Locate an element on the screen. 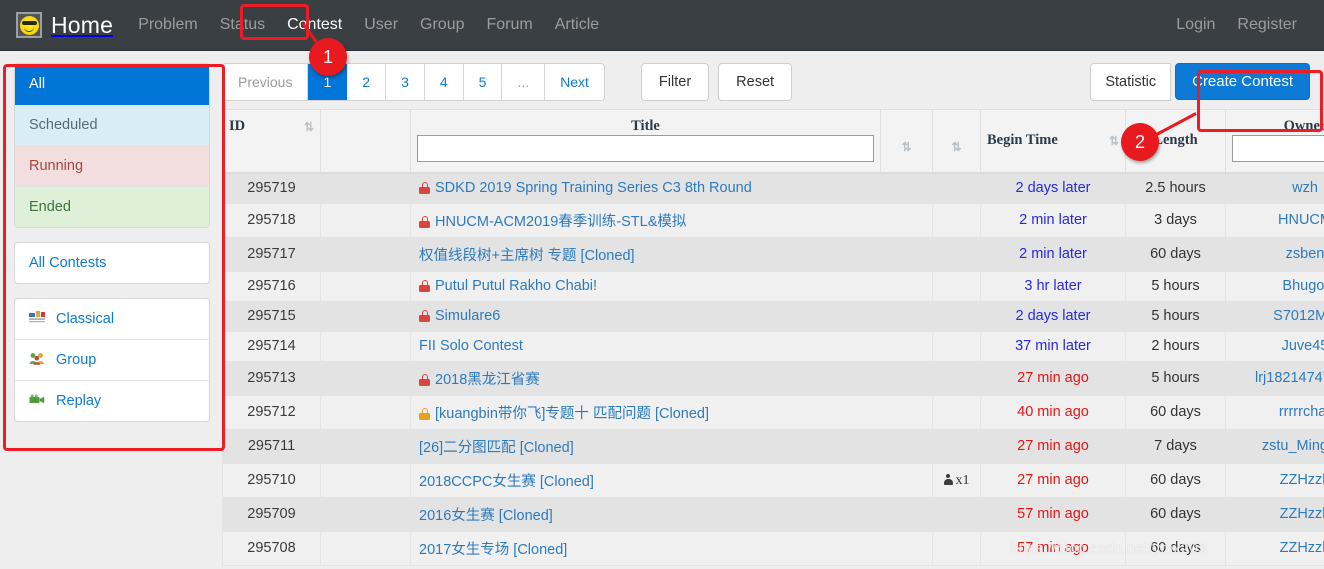 The image size is (1324, 569). sidebar-item-group: Group is located at coordinates (112, 360).